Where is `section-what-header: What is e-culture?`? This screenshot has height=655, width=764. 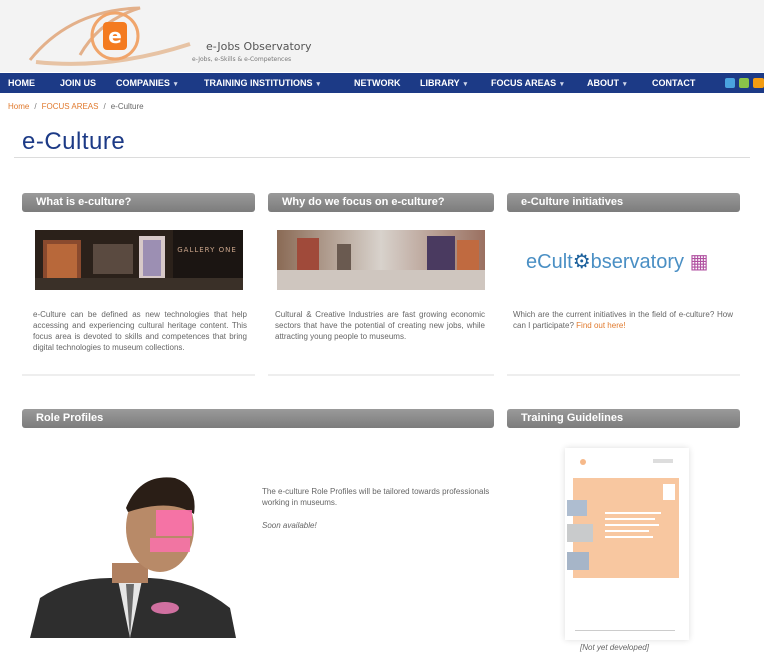
section-what-header: What is e-culture? is located at coordinates (138, 202).